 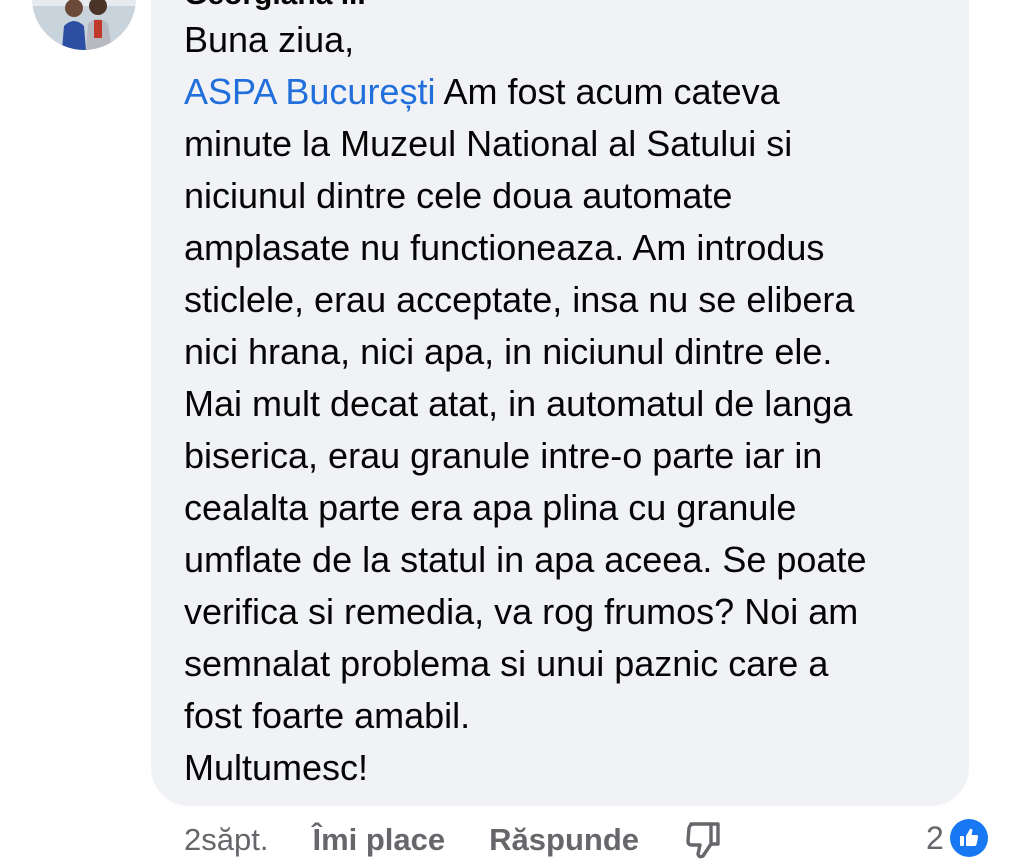 What do you see at coordinates (506, 663) in the screenshot?
I see `comment-line: semnalat problema si unui paznic care a` at bounding box center [506, 663].